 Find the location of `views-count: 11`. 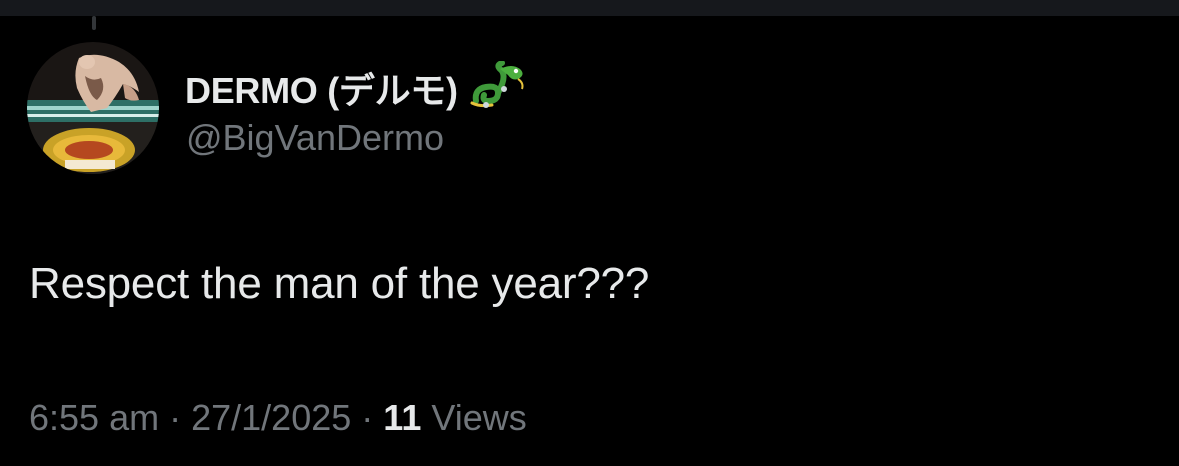

views-count: 11 is located at coordinates (402, 417).